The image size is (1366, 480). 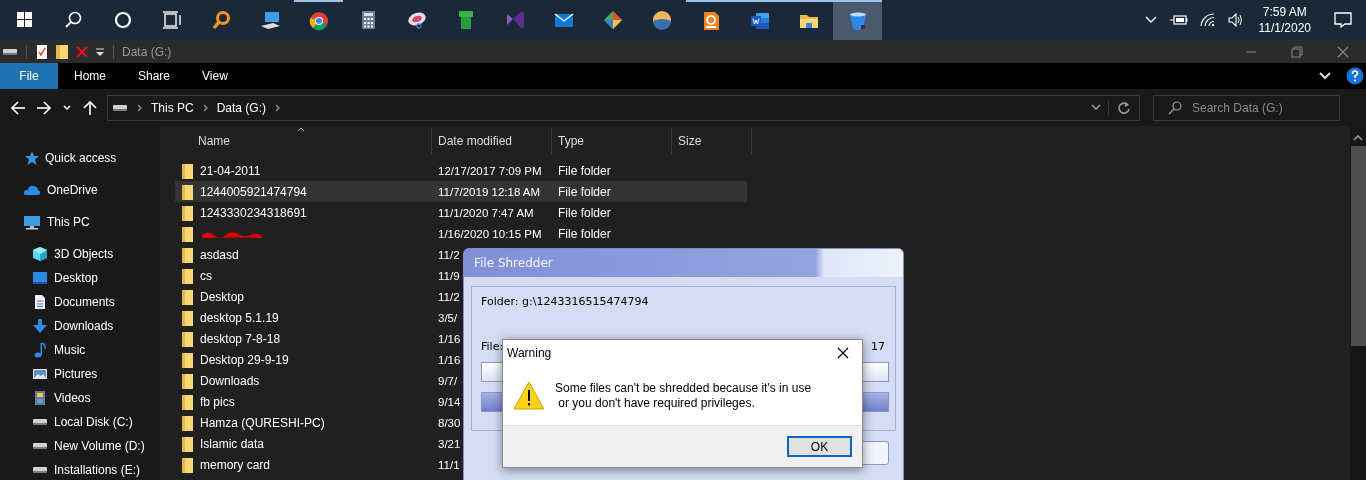 What do you see at coordinates (1262, 107) in the screenshot?
I see `search-field: Search Data (G:)` at bounding box center [1262, 107].